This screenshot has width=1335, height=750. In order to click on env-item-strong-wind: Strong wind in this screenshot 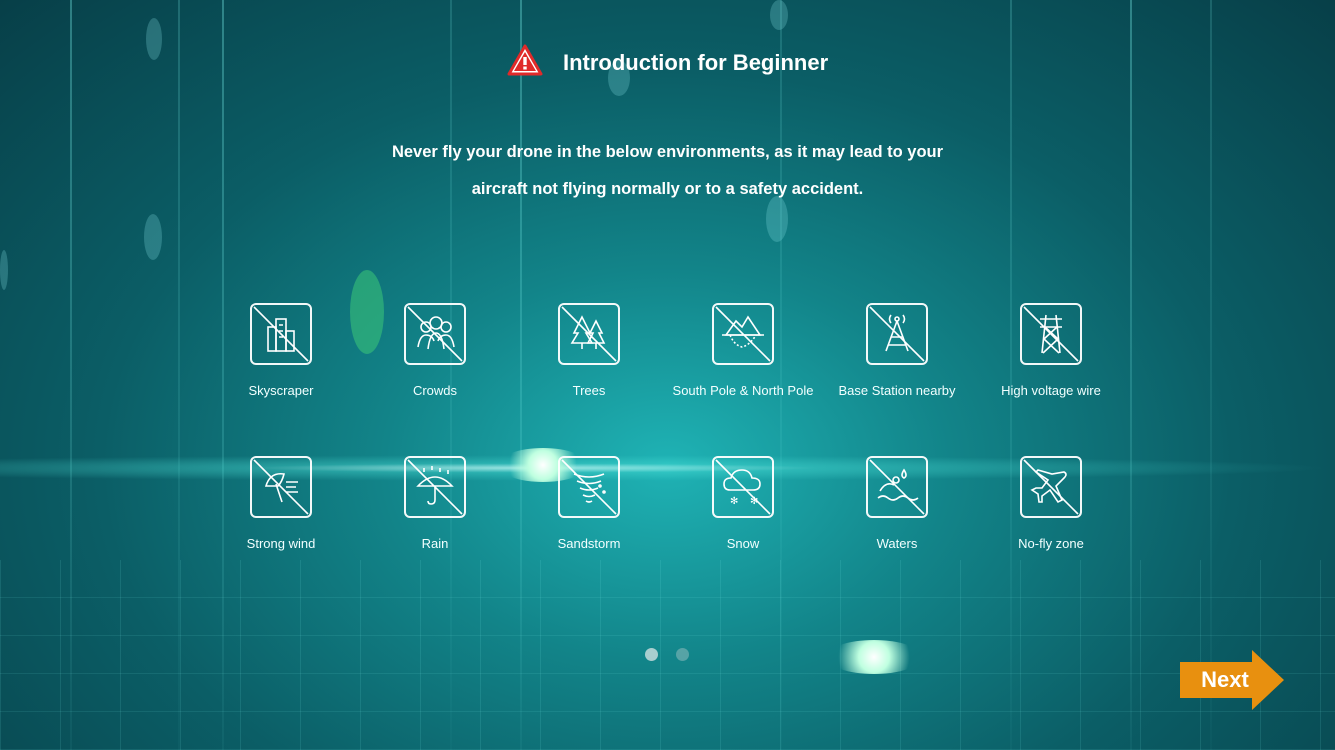, I will do `click(281, 503)`.